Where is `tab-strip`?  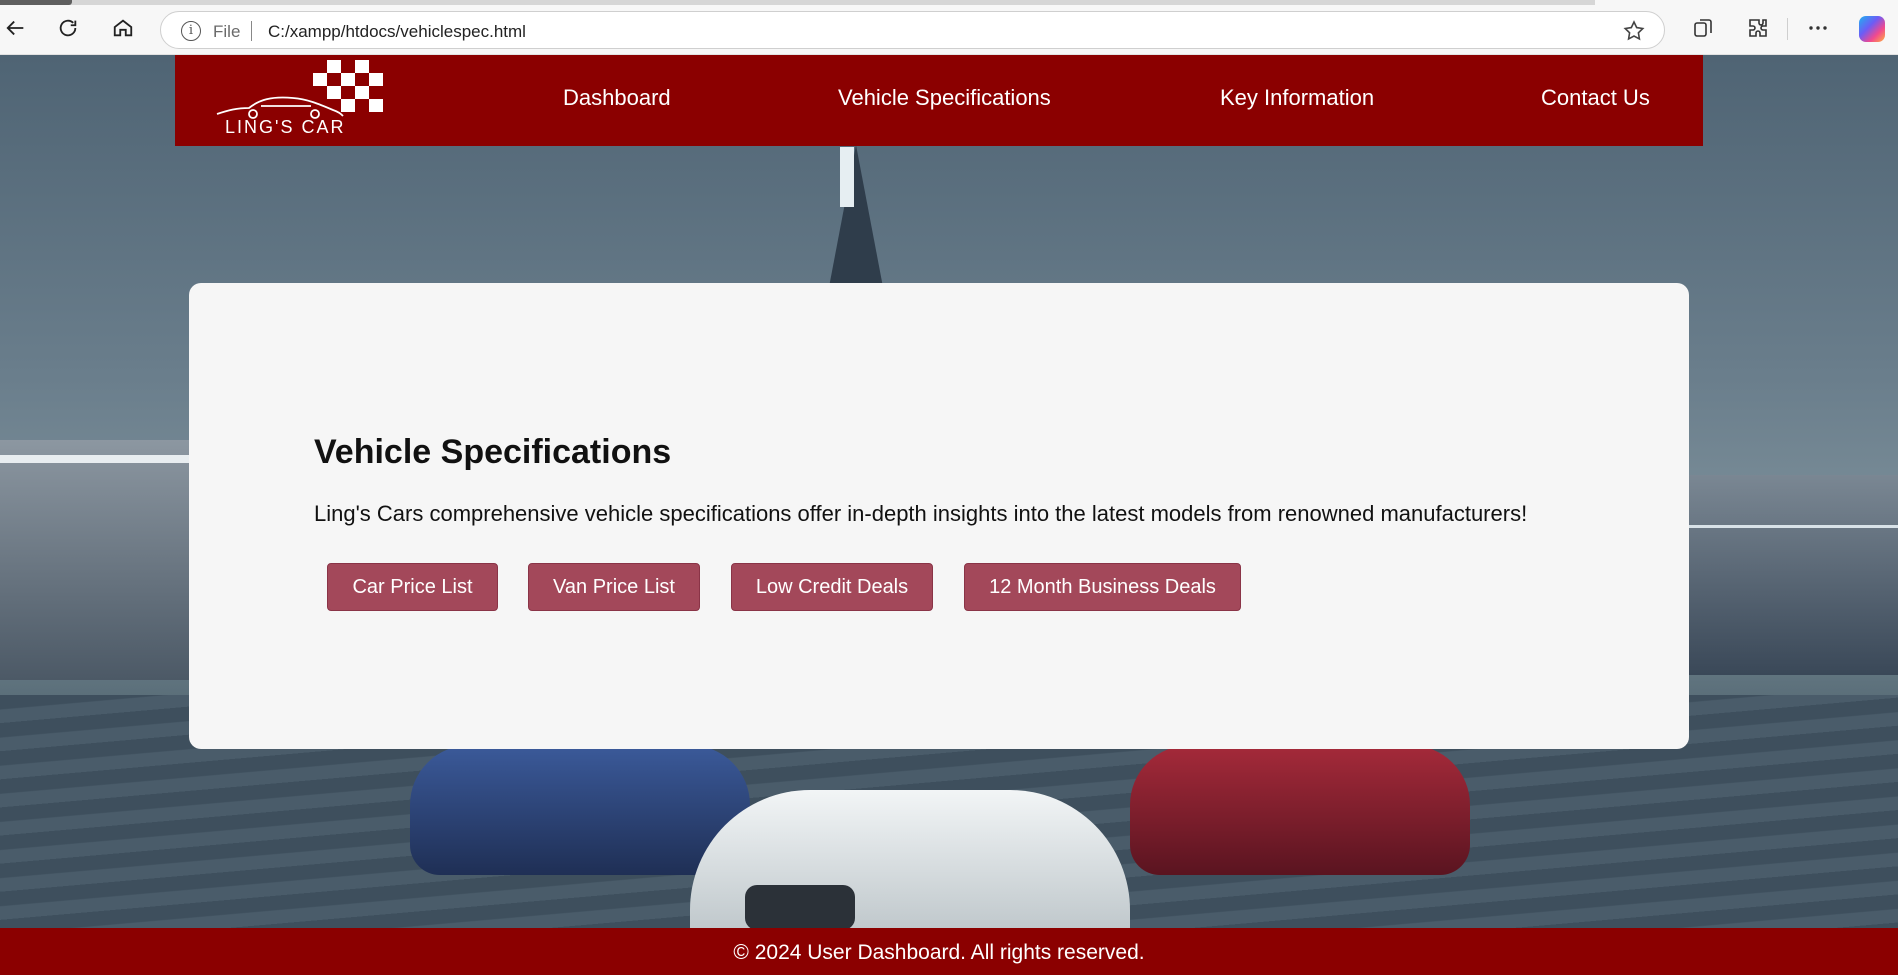 tab-strip is located at coordinates (797, 2).